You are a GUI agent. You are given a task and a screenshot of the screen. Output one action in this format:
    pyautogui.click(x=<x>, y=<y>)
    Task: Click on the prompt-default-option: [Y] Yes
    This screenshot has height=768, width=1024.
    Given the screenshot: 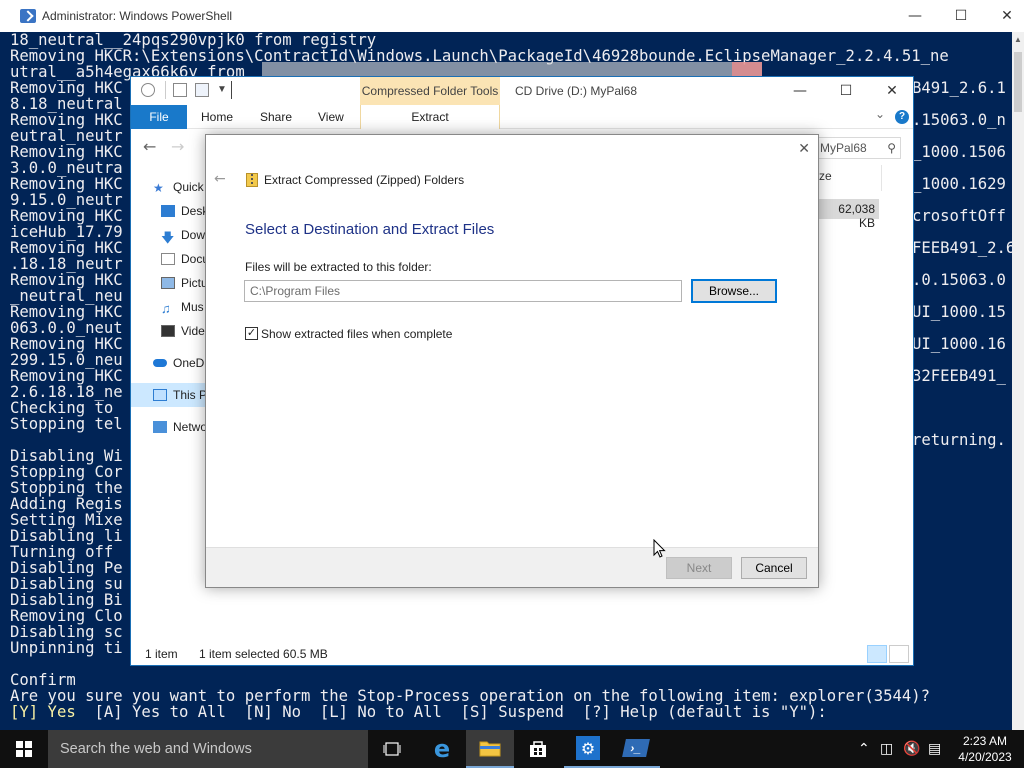 What is the action you would take?
    pyautogui.click(x=43, y=712)
    